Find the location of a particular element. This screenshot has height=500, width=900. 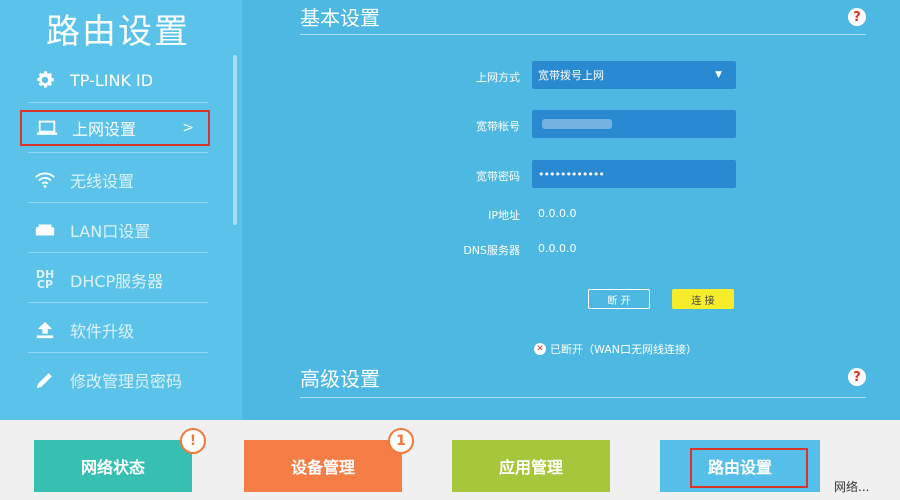

sidebar-item-label: DHCP服务器 is located at coordinates (117, 281).